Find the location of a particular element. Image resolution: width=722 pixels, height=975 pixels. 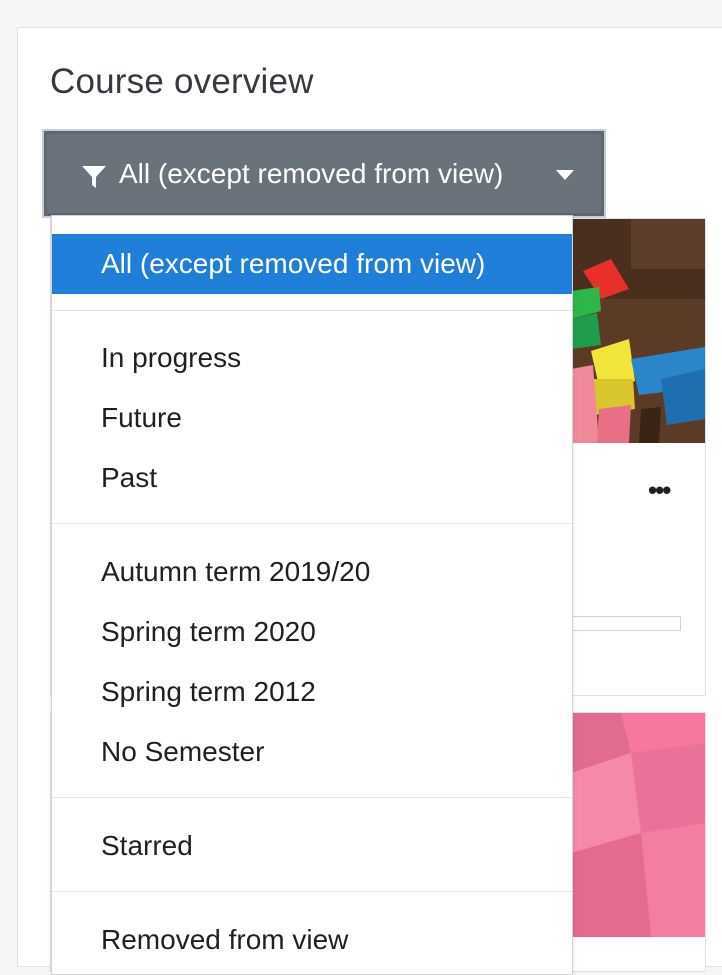

dropdown-item-removed-from-view: Removed from view is located at coordinates (312, 940).